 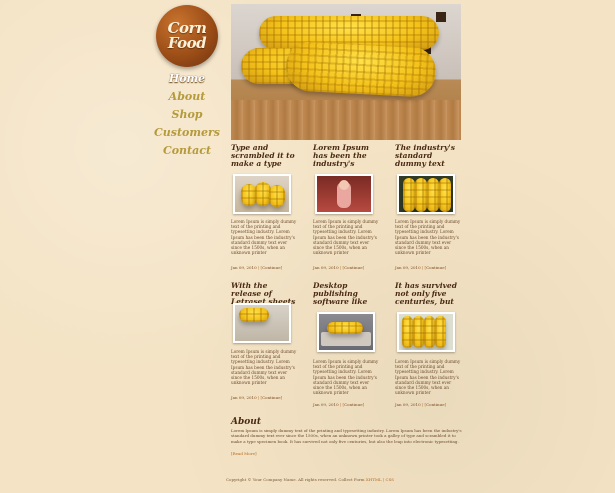 I want to click on post-card: Desktop publishing software like, so click(x=347, y=295).